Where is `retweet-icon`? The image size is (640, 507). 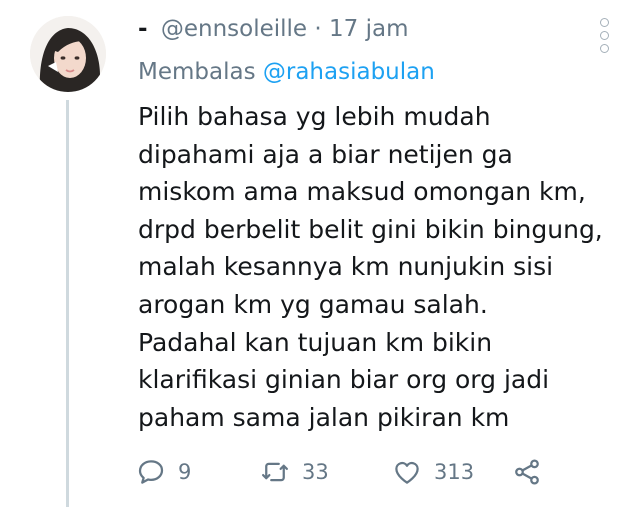
retweet-icon is located at coordinates (275, 472).